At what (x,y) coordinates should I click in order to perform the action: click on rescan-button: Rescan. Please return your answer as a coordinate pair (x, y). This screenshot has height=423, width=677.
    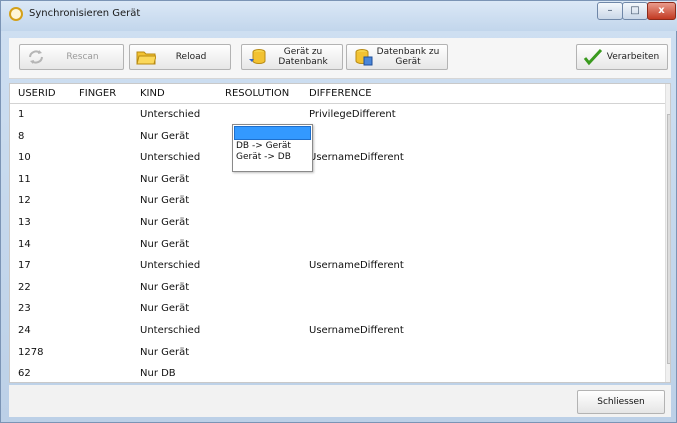
    Looking at the image, I should click on (71, 57).